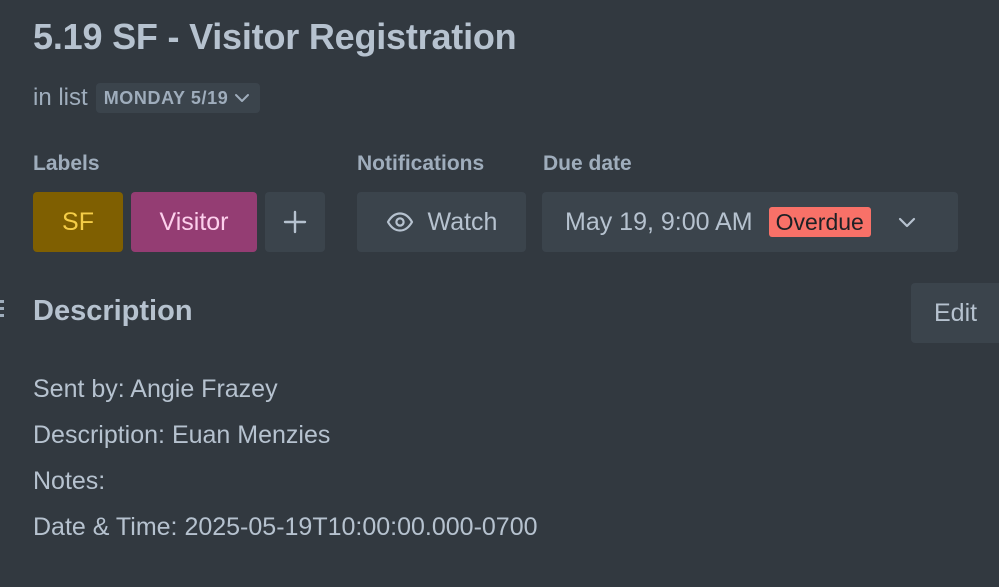 This screenshot has width=999, height=587. Describe the element at coordinates (66, 163) in the screenshot. I see `labels-heading: Labels` at that location.